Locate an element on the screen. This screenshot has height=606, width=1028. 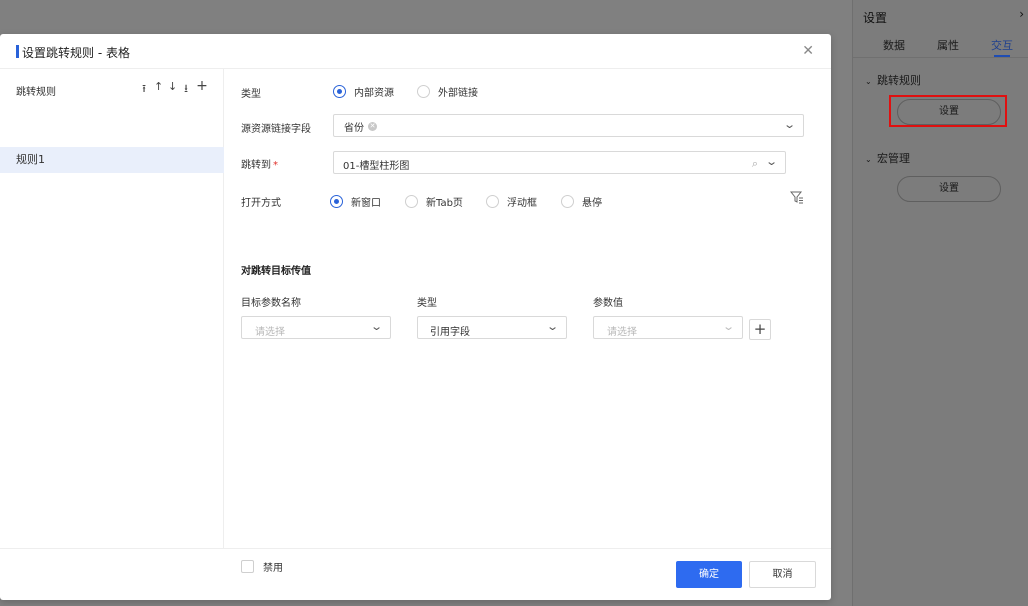
close-icon: ✕ is located at coordinates (808, 51).